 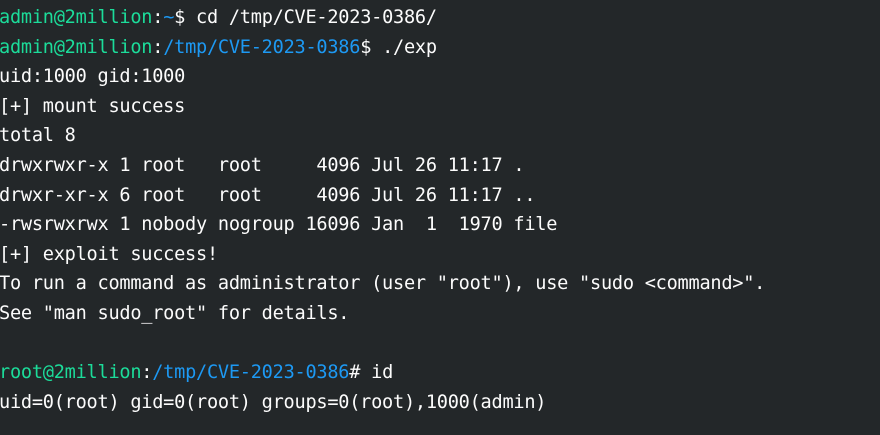 What do you see at coordinates (439, 373) in the screenshot?
I see `terminal-line-prompt: root@2million:/tmp/CVE-2023-0386# id` at bounding box center [439, 373].